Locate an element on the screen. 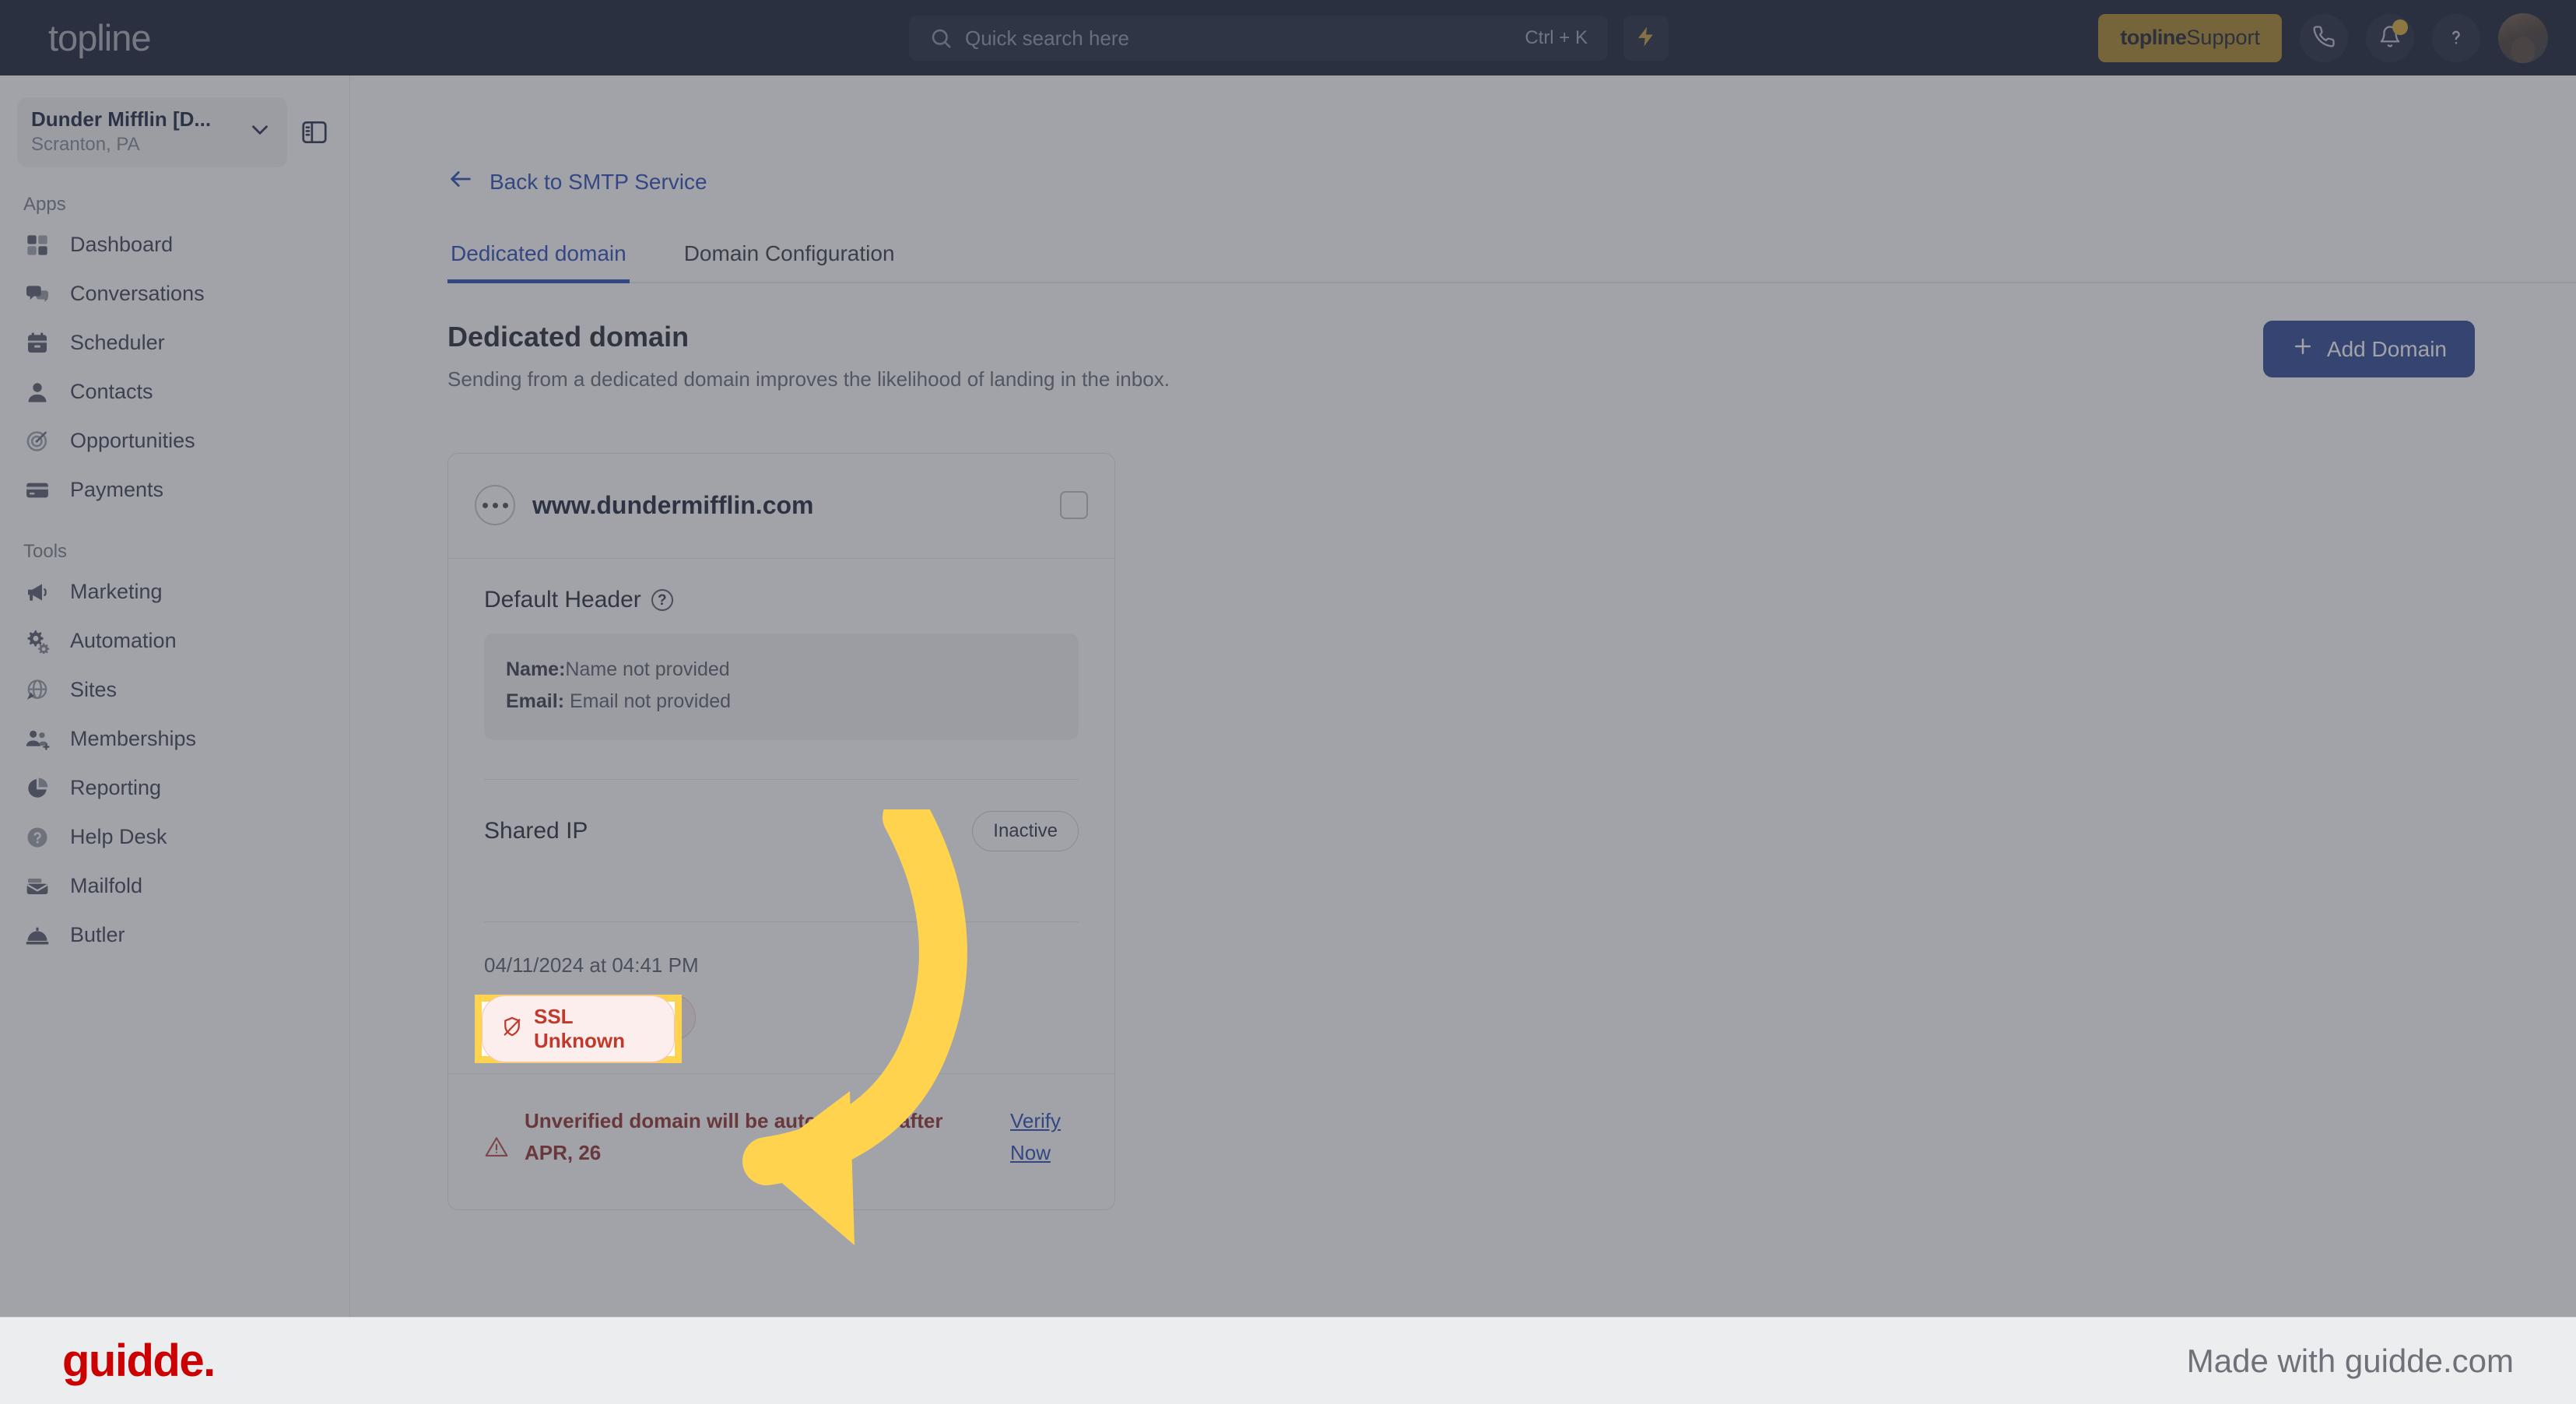  help-button is located at coordinates (2456, 37).